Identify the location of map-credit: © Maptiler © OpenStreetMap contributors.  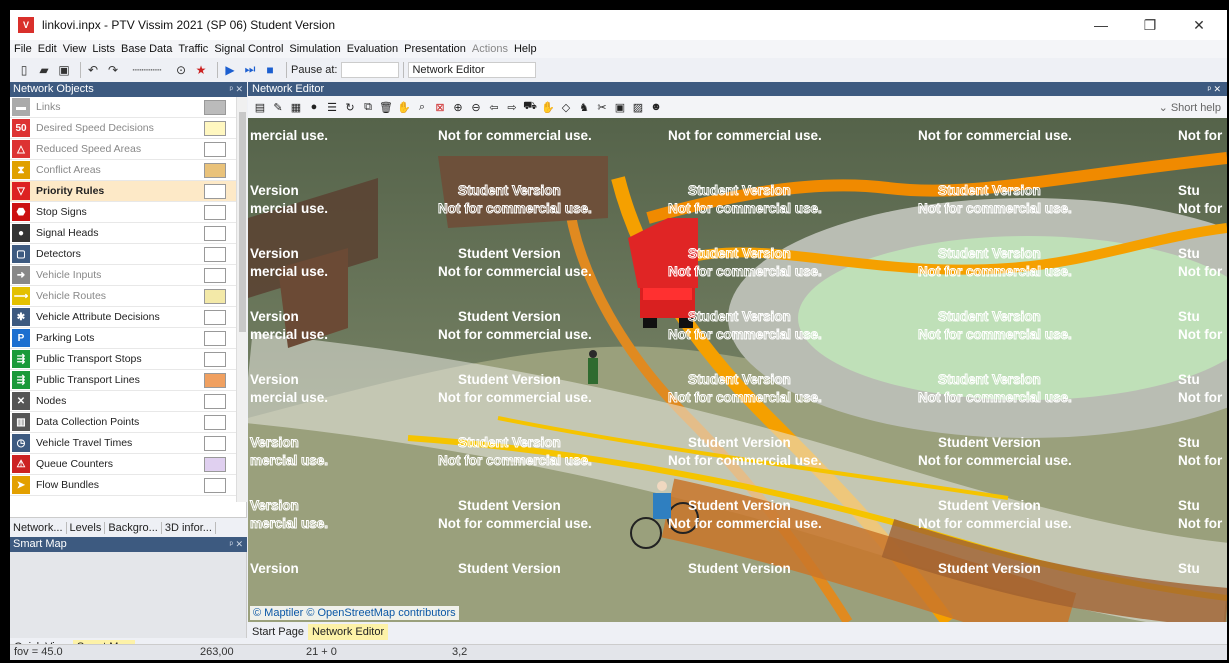
(354, 613).